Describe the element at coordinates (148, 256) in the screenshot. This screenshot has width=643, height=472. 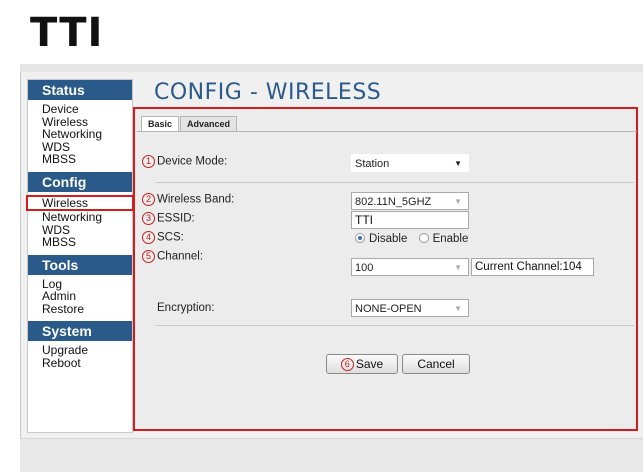
I see `marker-5: 5` at that location.